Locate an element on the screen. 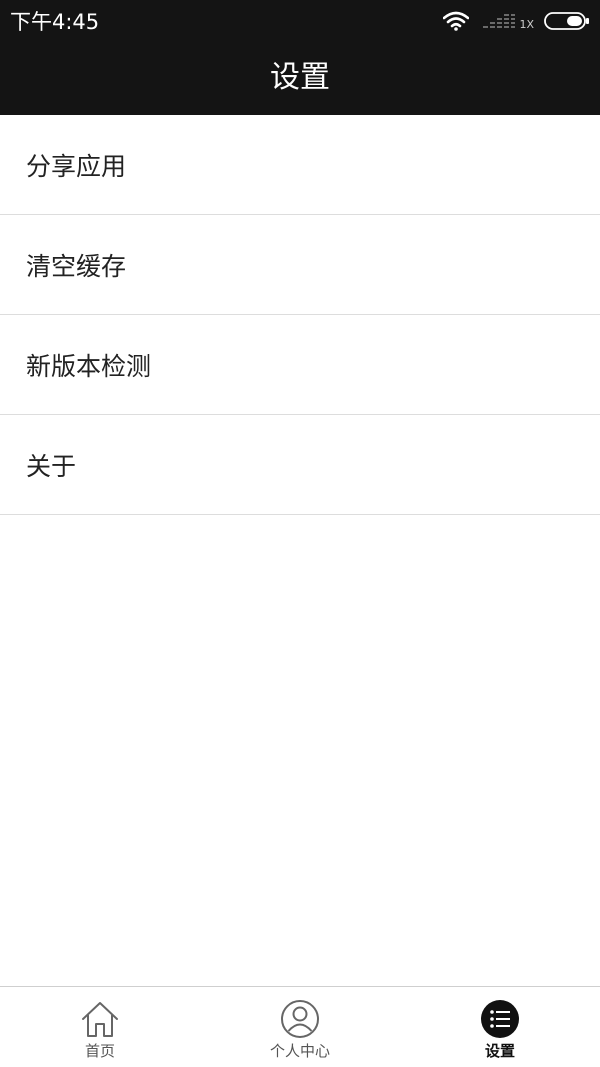  user-icon is located at coordinates (300, 1019).